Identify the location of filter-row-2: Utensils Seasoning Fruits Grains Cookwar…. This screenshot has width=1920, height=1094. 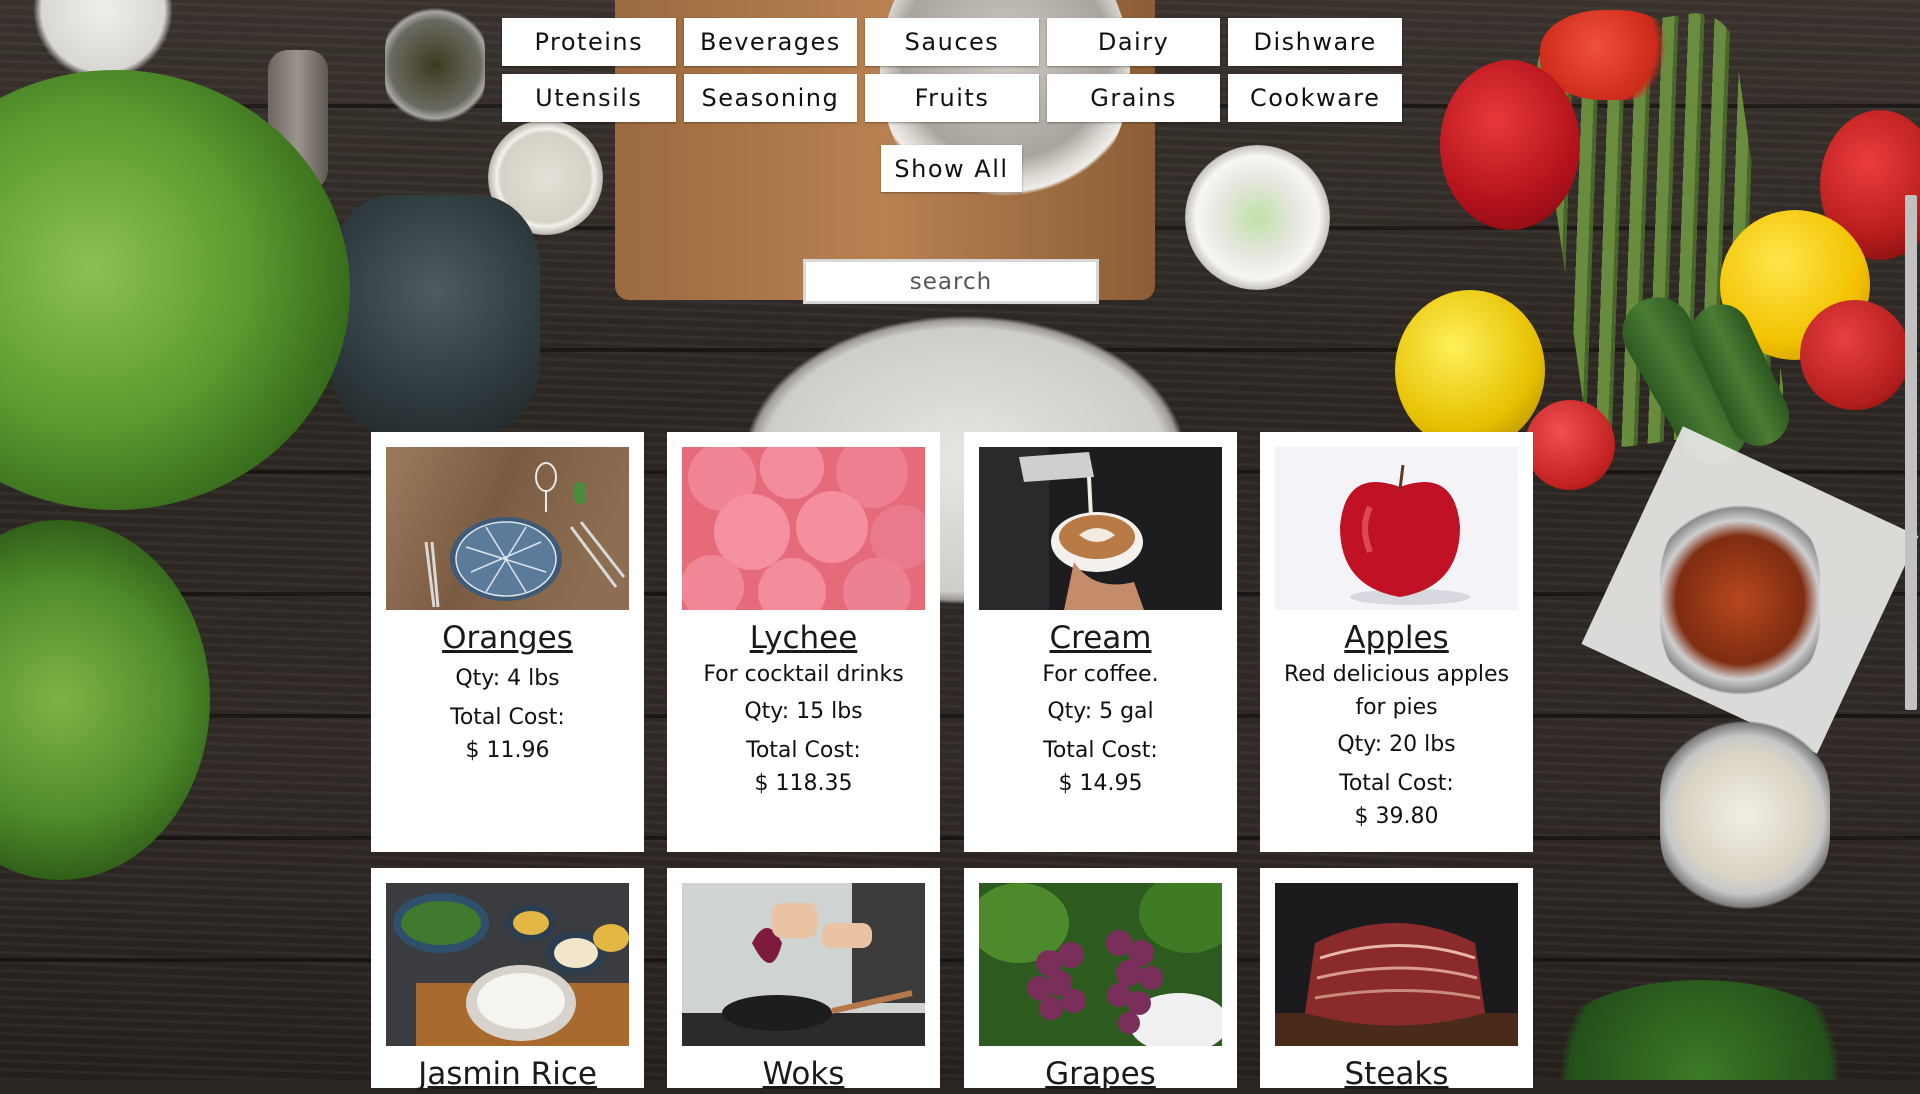
(952, 98).